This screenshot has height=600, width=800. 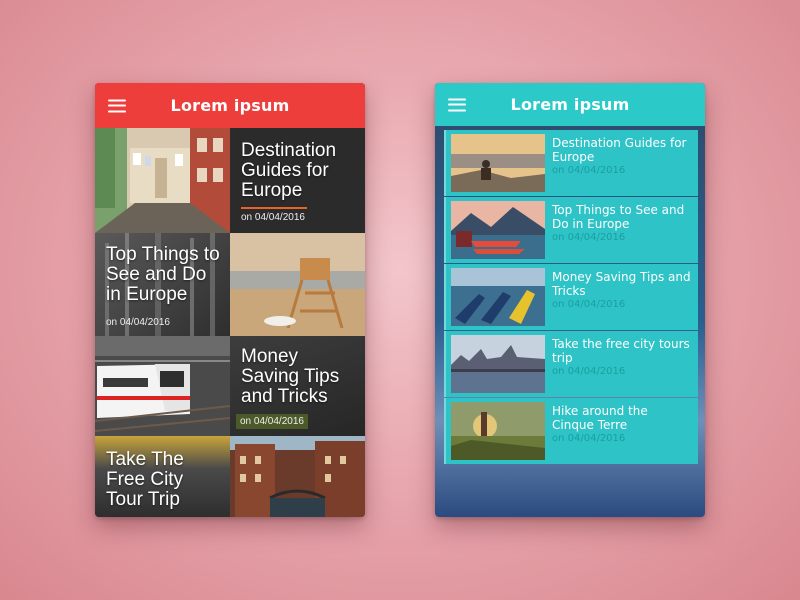 I want to click on item-title: Money Saving Tips and Tricks, so click(x=621, y=284).